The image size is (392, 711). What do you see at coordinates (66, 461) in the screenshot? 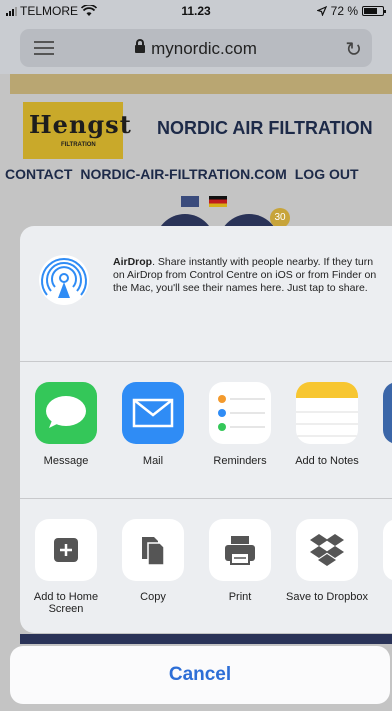
I see `app-label: Message` at bounding box center [66, 461].